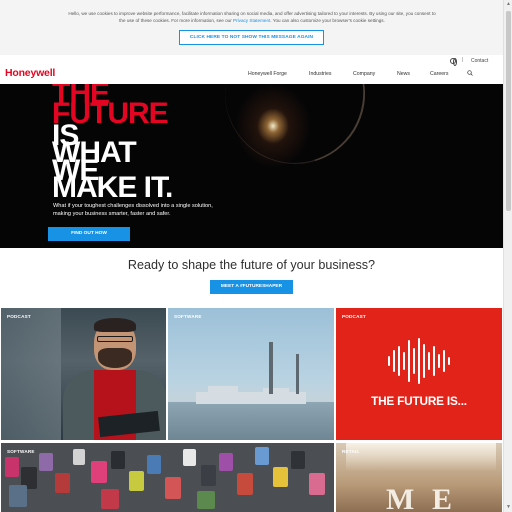 The height and width of the screenshot is (512, 512). Describe the element at coordinates (31, 374) in the screenshot. I see `background-lights-image` at that location.